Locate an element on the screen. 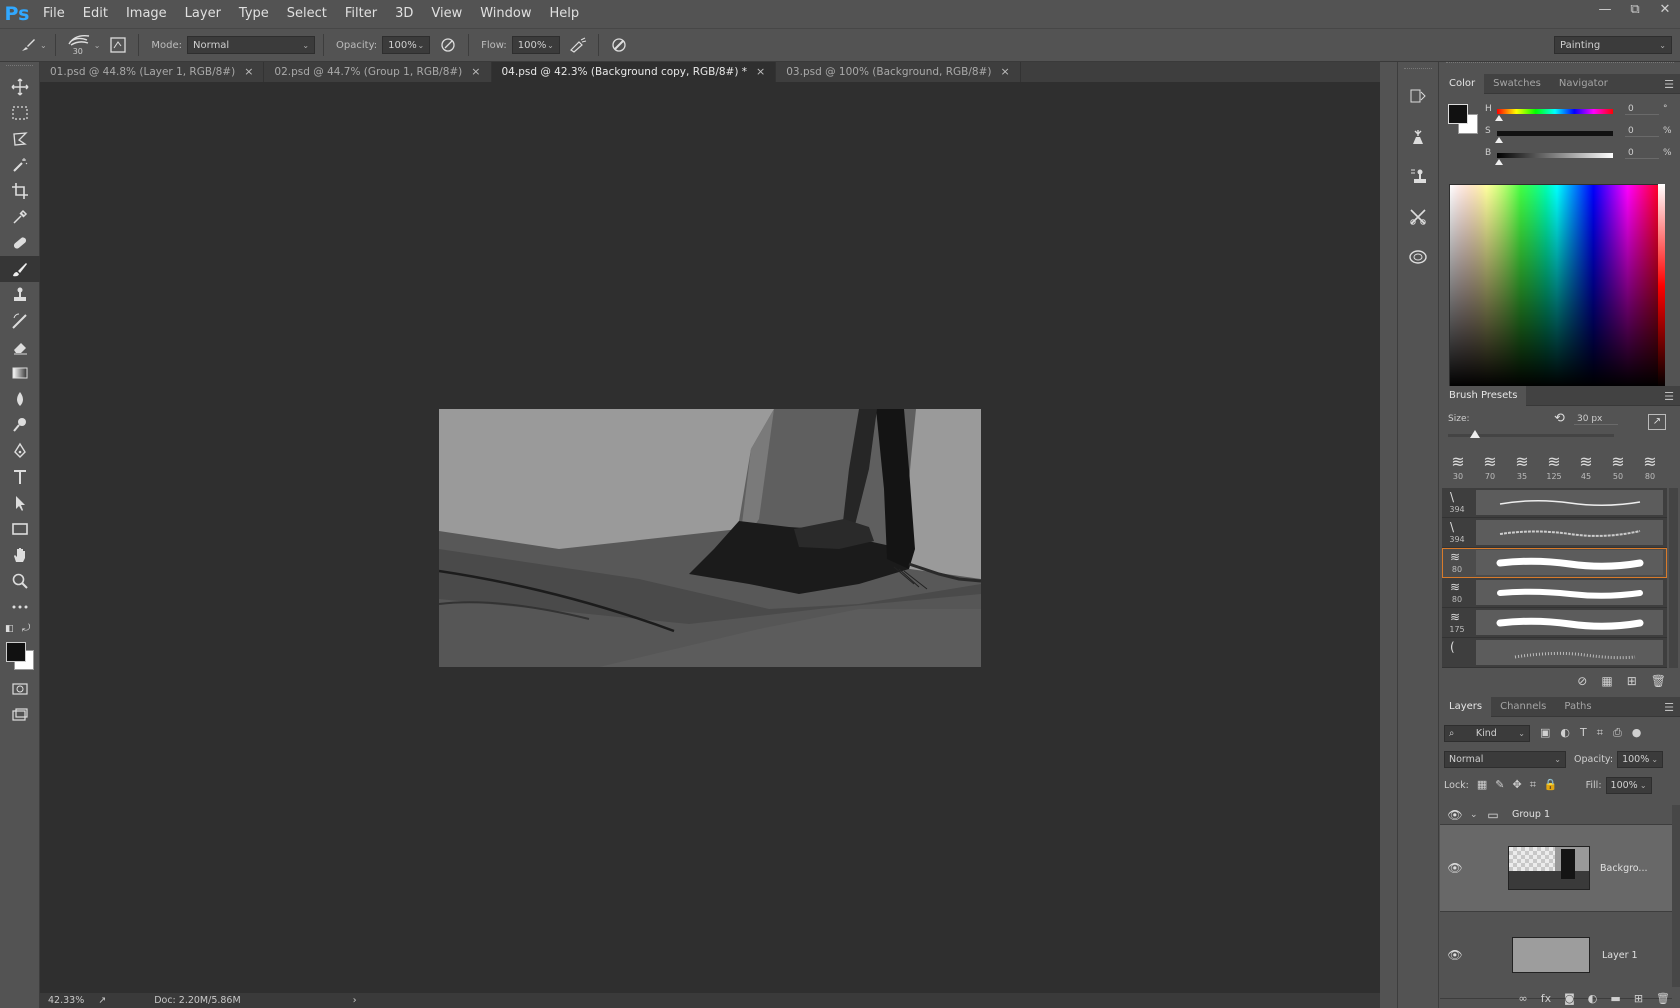  lock-transparent-icon: ▦ is located at coordinates (1482, 785).